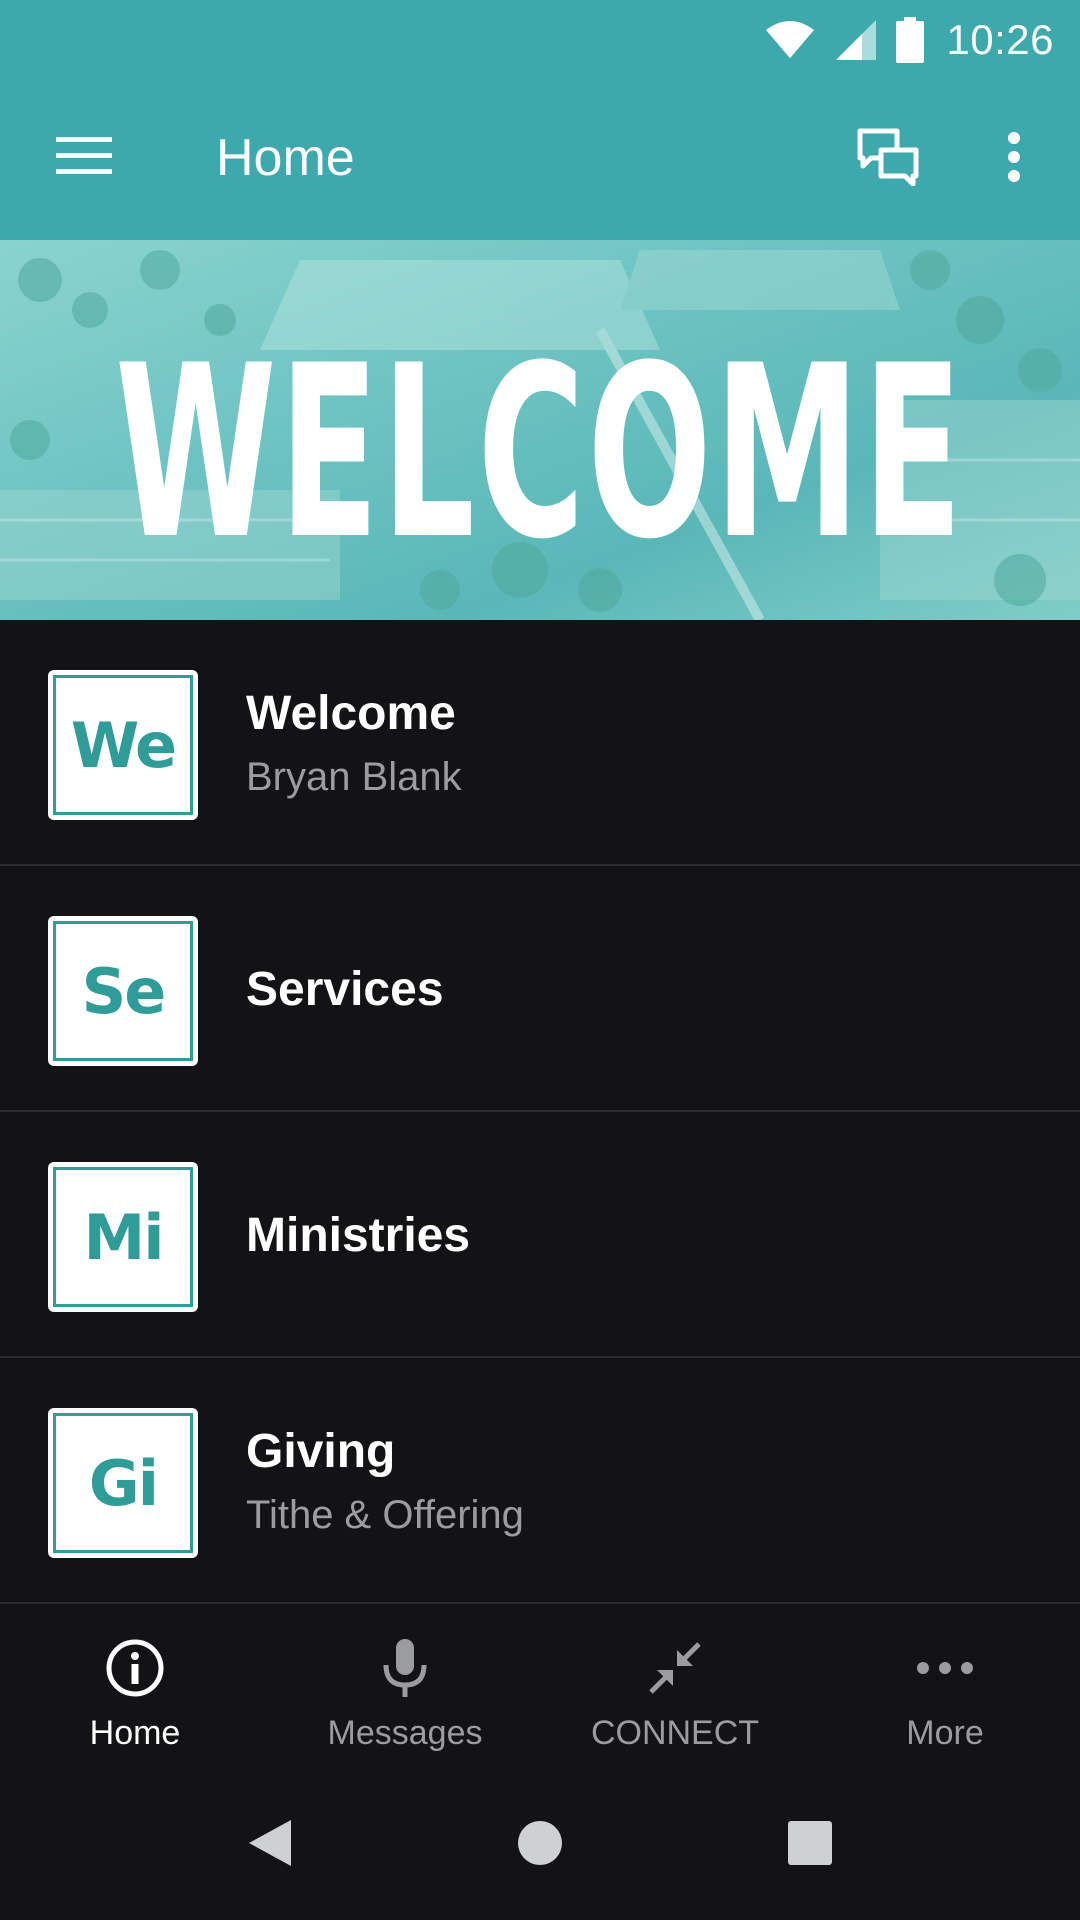 Image resolution: width=1080 pixels, height=1920 pixels. Describe the element at coordinates (856, 40) in the screenshot. I see `signal-icon` at that location.